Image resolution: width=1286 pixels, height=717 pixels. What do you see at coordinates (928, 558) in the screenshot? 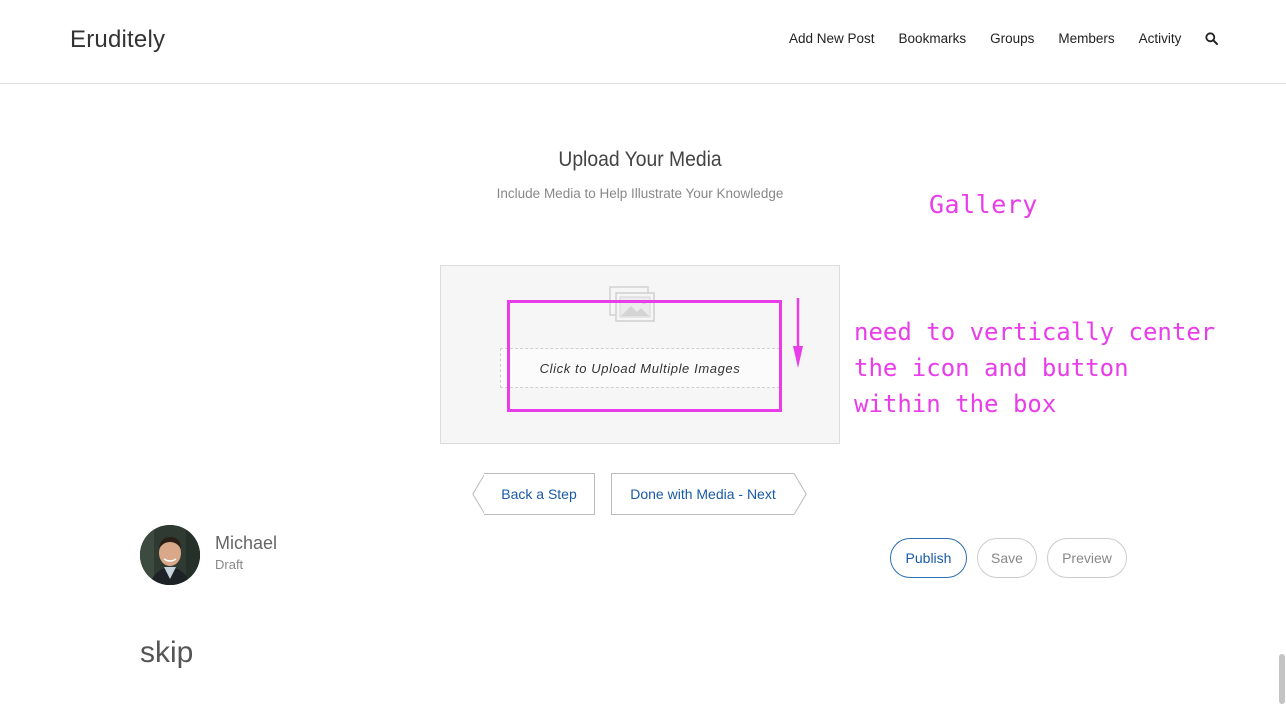
I see `publish-button: Publish` at bounding box center [928, 558].